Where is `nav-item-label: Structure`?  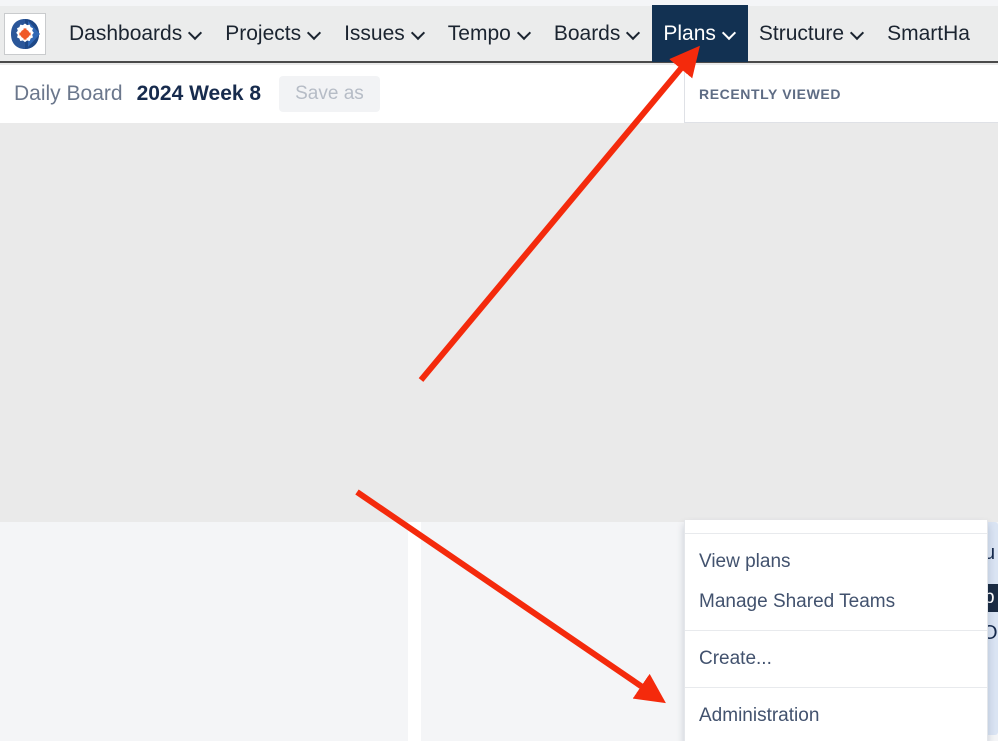
nav-item-label: Structure is located at coordinates (801, 33).